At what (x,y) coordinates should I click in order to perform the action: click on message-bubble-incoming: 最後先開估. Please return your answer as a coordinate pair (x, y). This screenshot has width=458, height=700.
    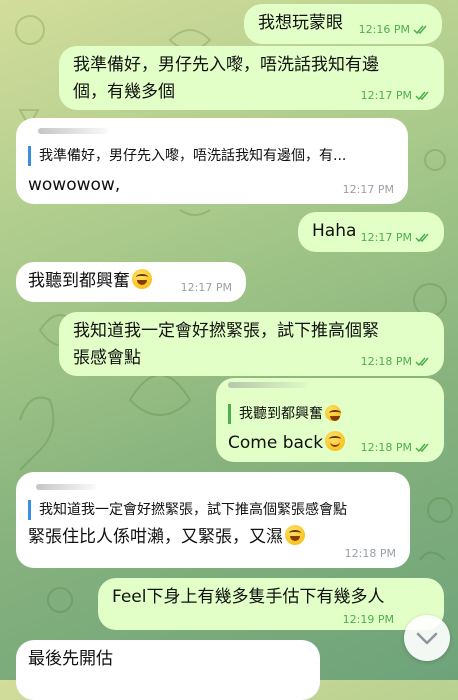
    Looking at the image, I should click on (168, 670).